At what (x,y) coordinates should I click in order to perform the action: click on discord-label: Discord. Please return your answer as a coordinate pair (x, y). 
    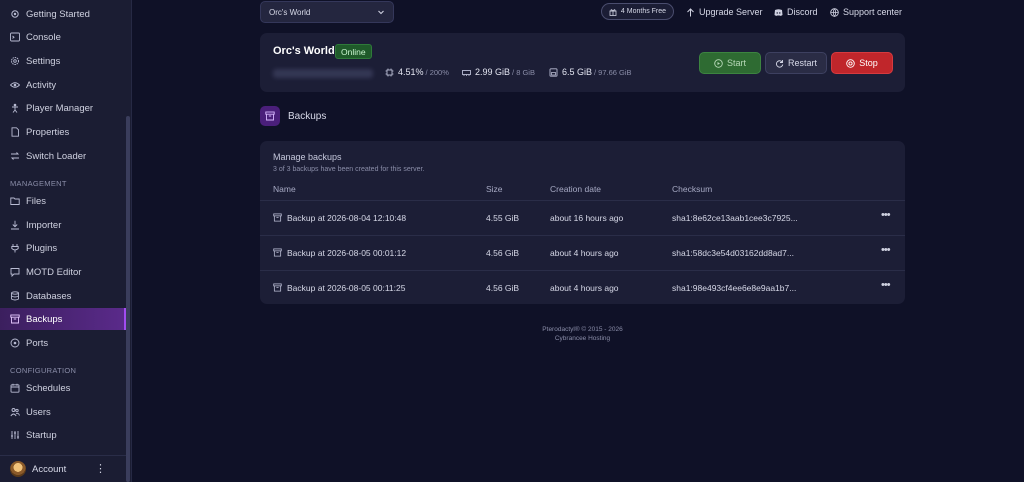
    Looking at the image, I should click on (802, 12).